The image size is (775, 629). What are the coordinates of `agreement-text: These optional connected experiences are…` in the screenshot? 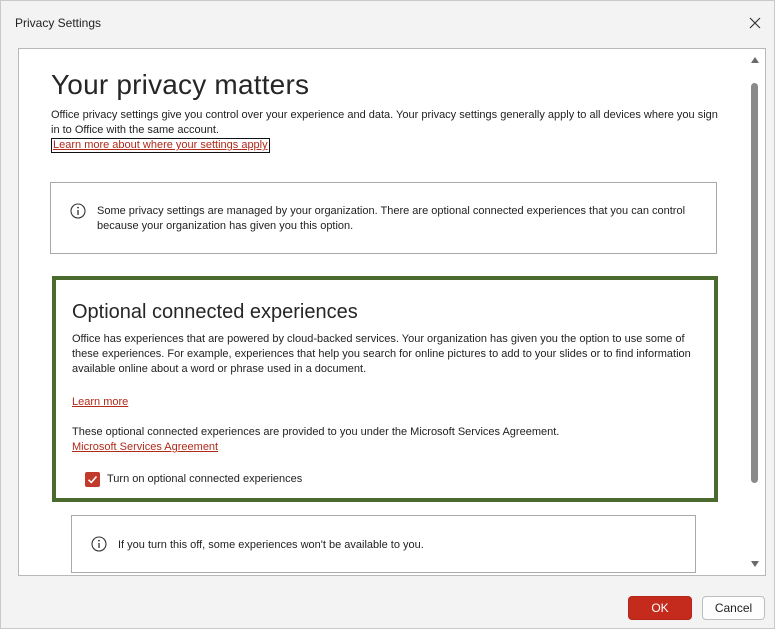 It's located at (316, 432).